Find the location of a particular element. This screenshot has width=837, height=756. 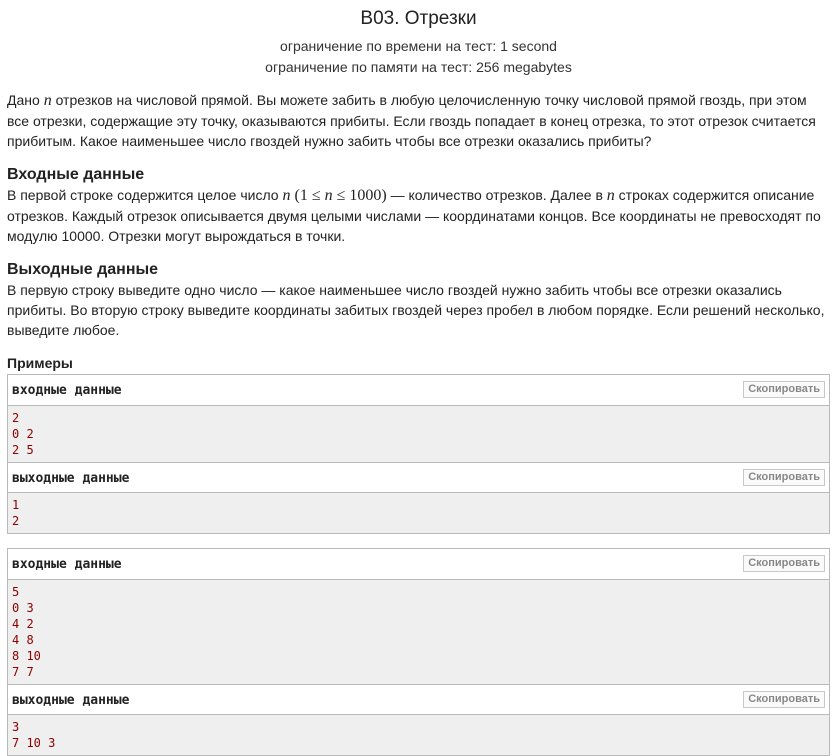

output-data: 12 is located at coordinates (418, 513).